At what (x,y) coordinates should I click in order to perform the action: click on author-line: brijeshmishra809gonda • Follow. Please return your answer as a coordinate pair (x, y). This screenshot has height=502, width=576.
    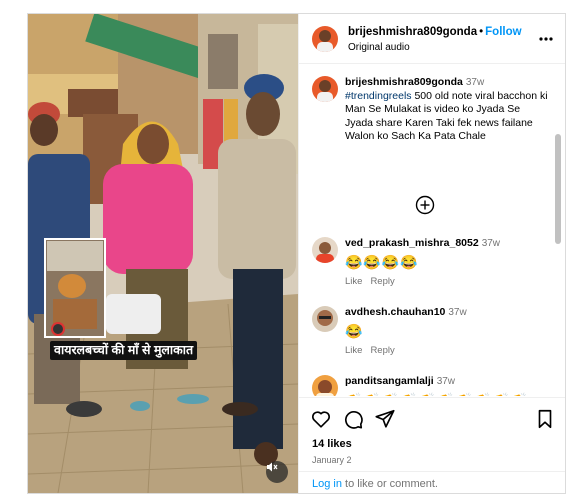
    Looking at the image, I should click on (435, 32).